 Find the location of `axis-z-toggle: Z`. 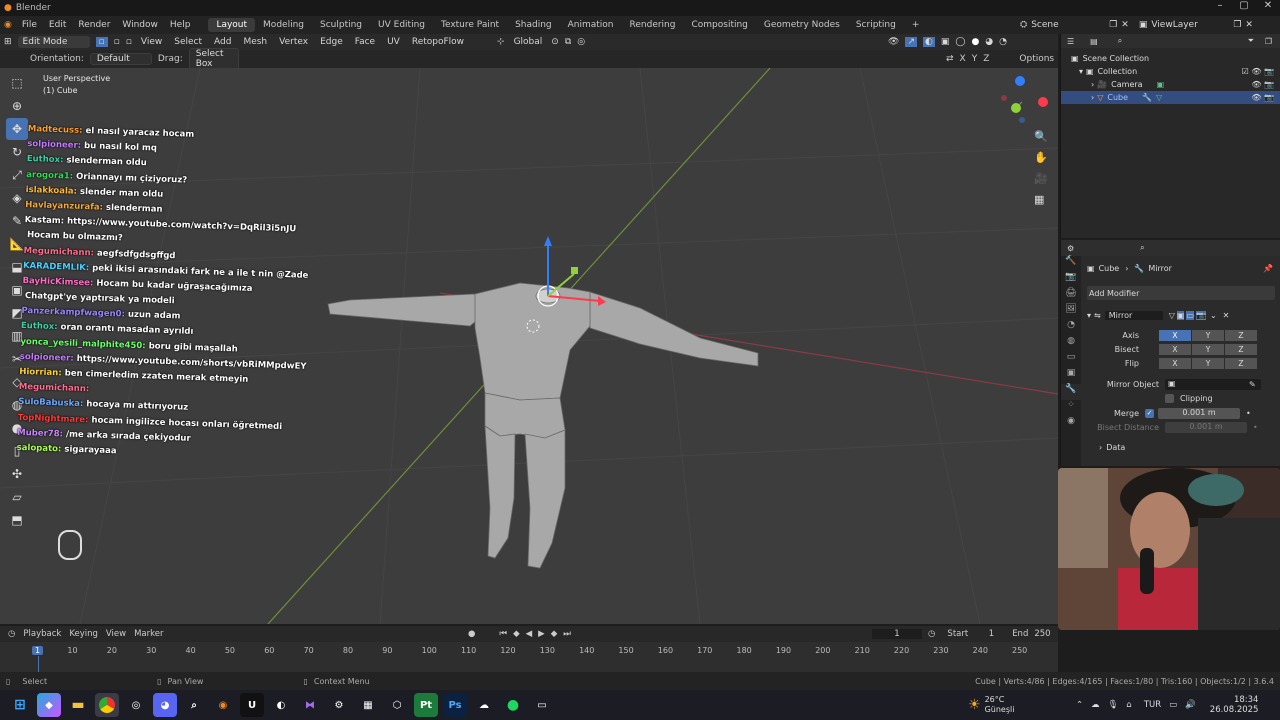

axis-z-toggle: Z is located at coordinates (1241, 335).